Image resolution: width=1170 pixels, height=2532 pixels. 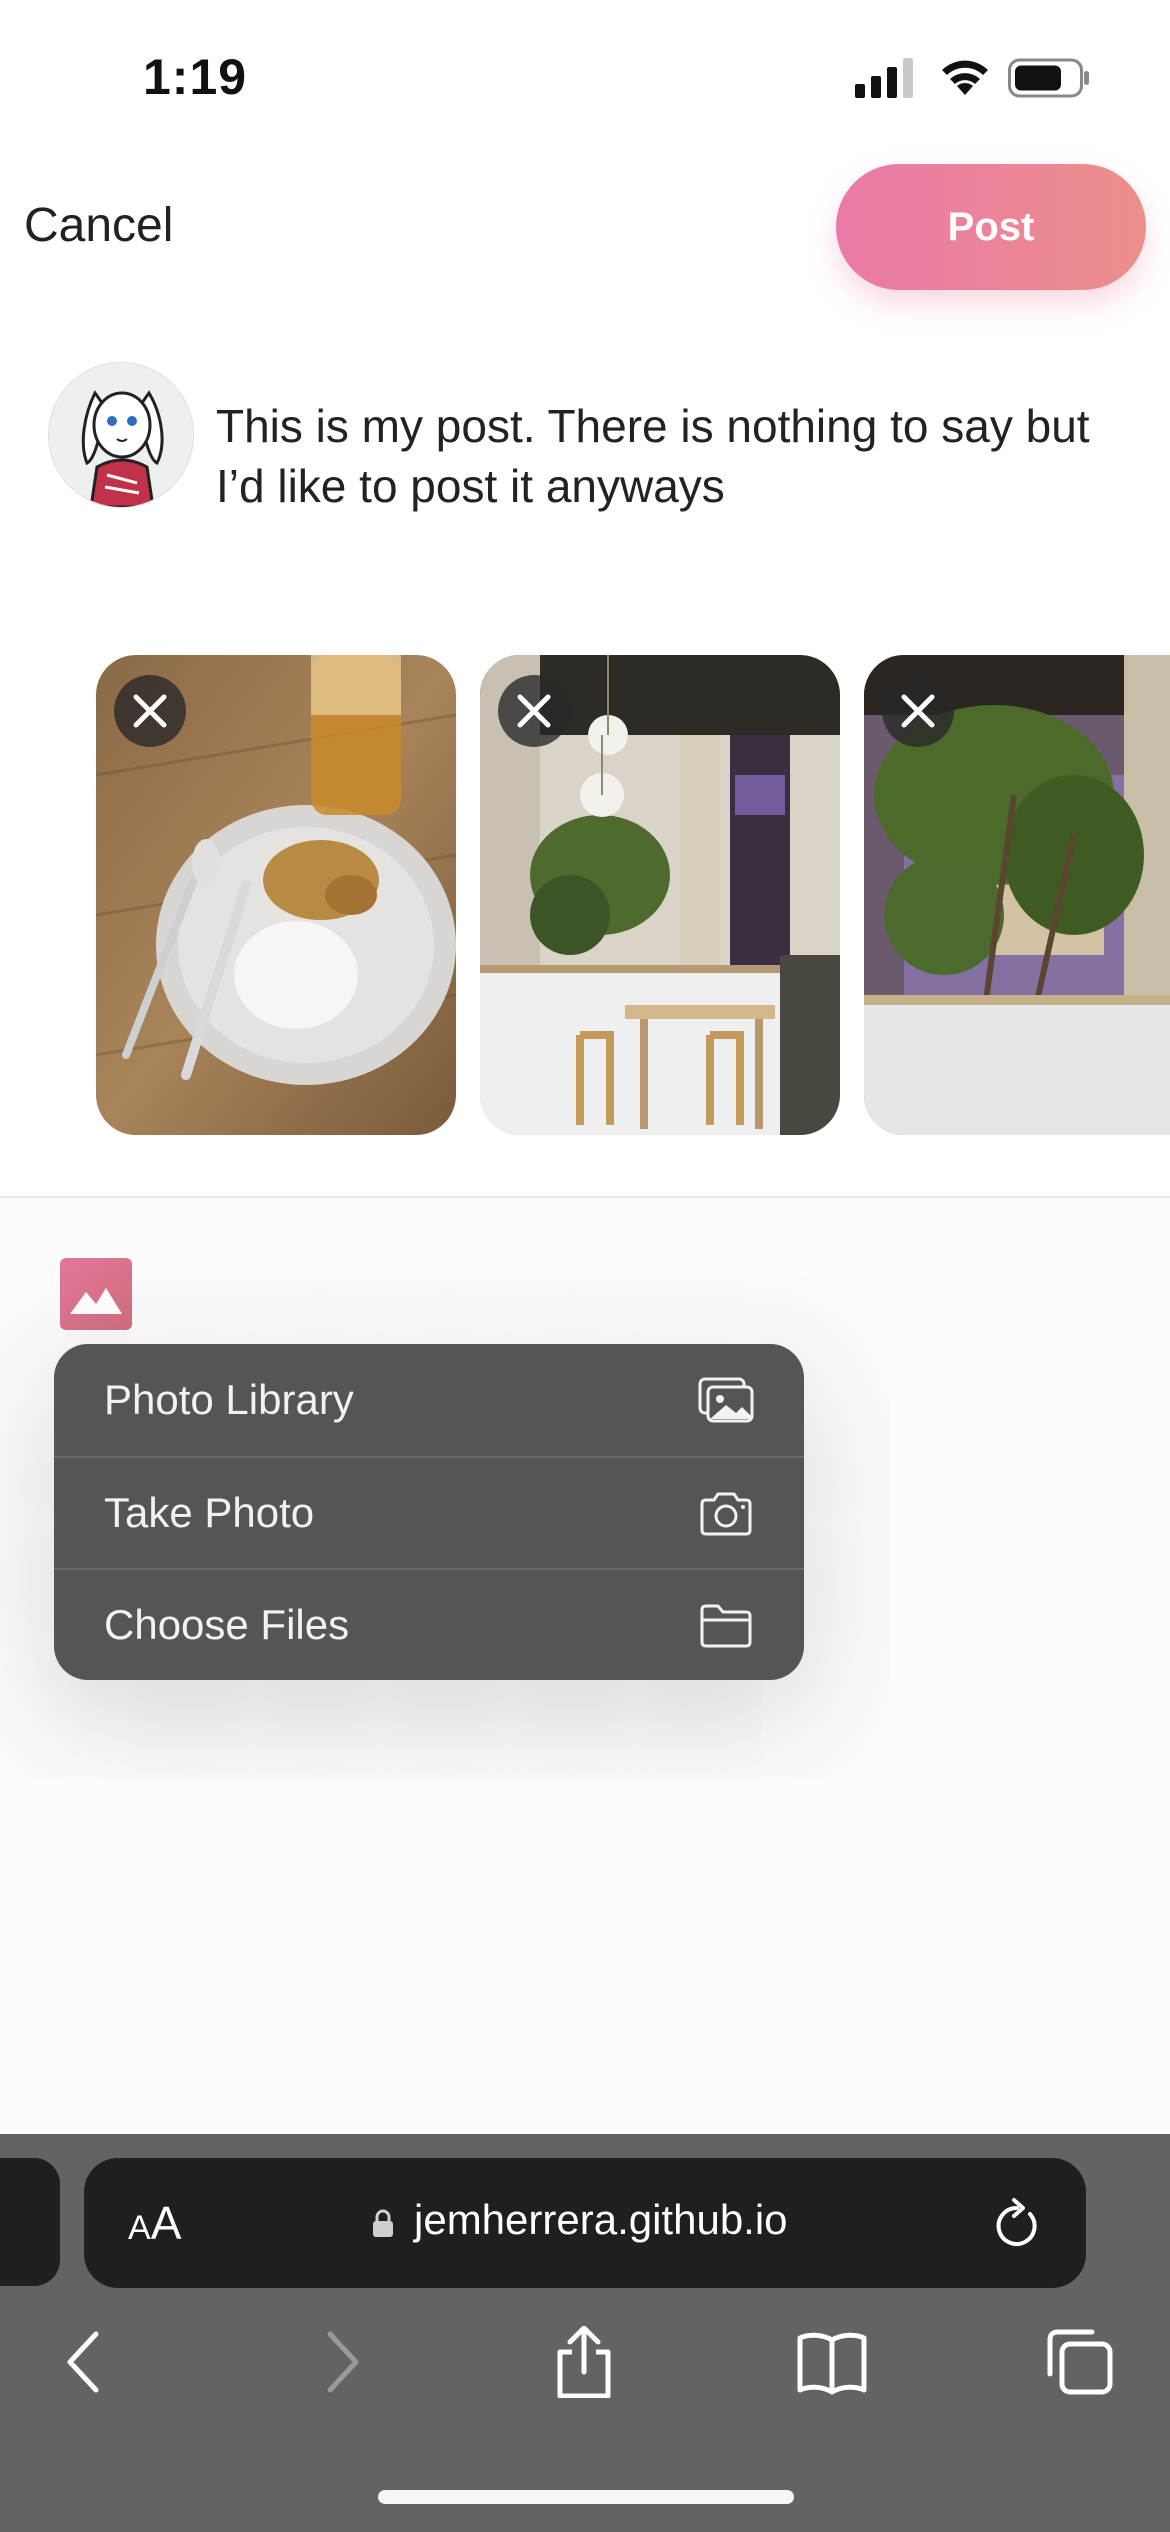 I want to click on previous-tab-preview, so click(x=30, y=2222).